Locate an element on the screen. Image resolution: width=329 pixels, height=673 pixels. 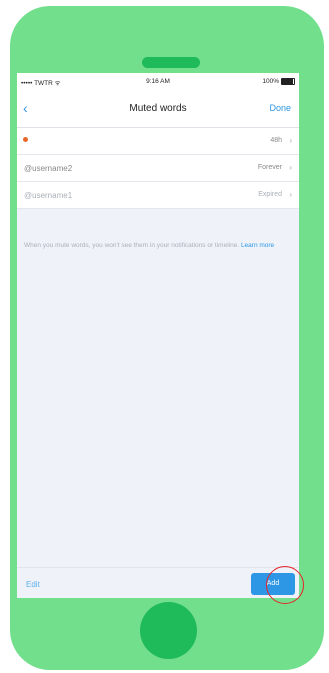
muted-word-label: @username1 is located at coordinates (48, 195).